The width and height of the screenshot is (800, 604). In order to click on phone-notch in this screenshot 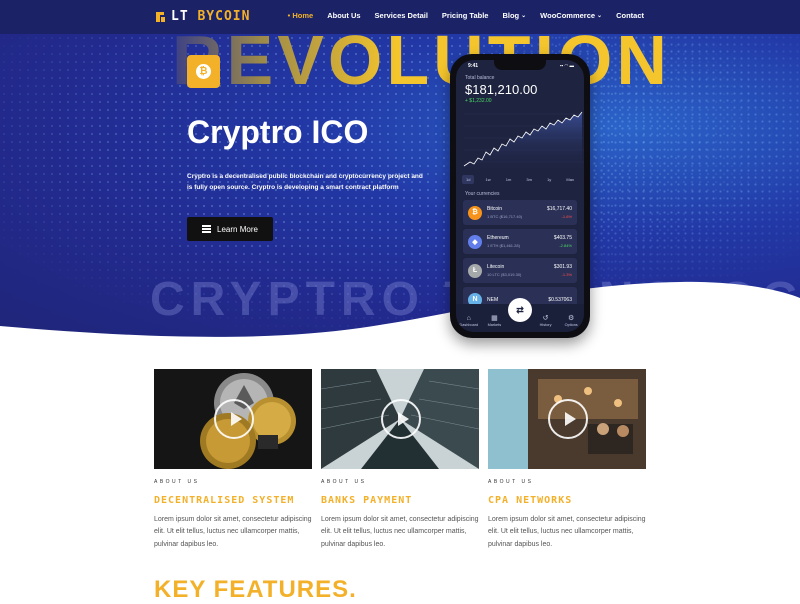, I will do `click(520, 65)`.